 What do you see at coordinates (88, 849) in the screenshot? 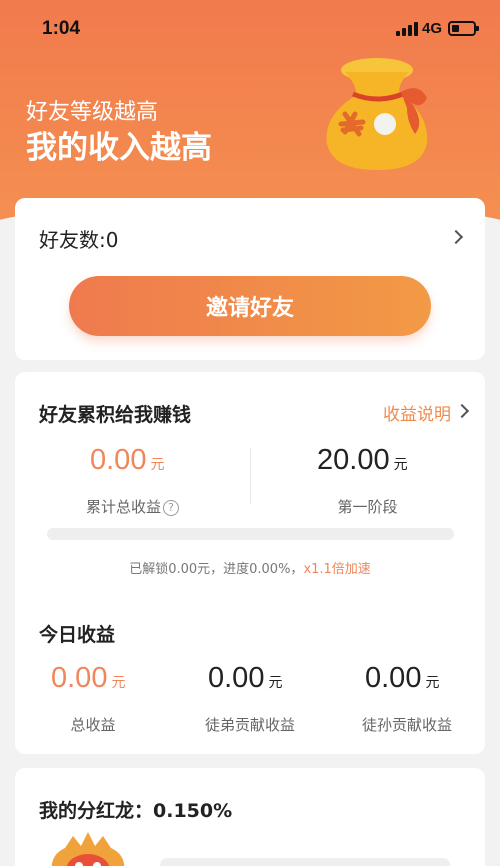
I see `dragon-icon` at bounding box center [88, 849].